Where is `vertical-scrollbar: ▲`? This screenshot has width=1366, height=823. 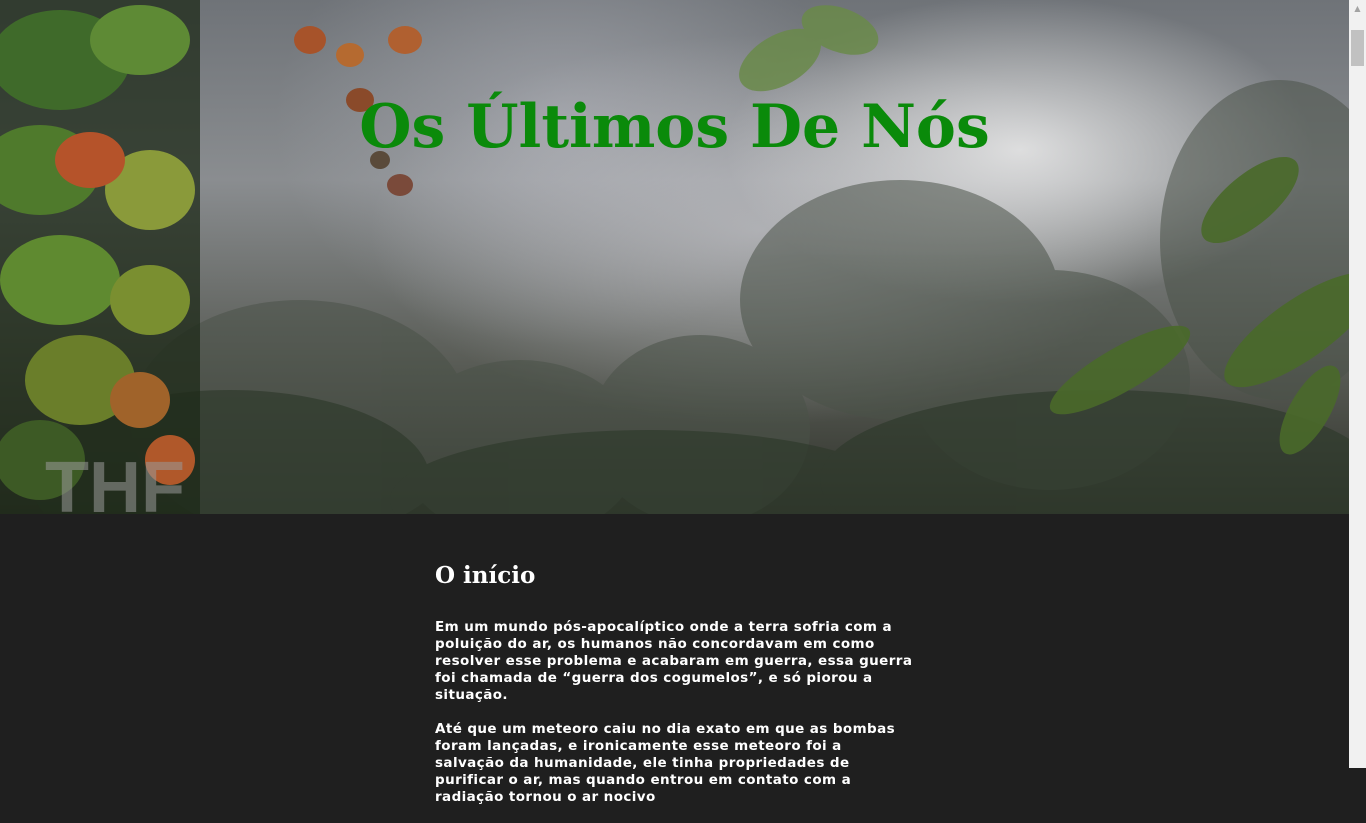 vertical-scrollbar: ▲ is located at coordinates (1357, 384).